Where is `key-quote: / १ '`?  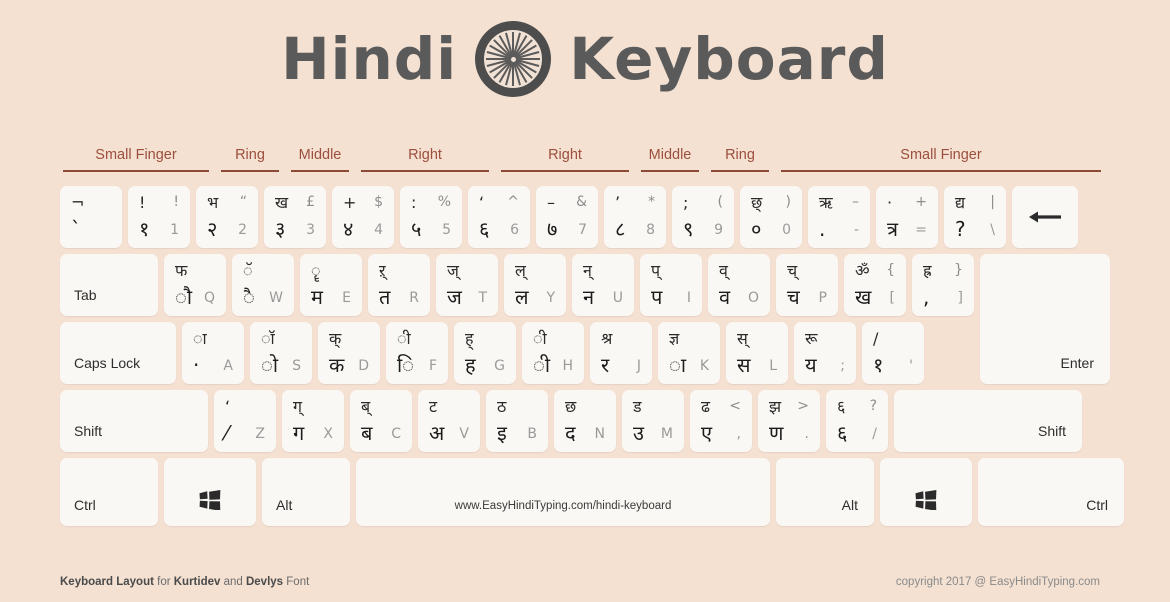 key-quote: / १ ' is located at coordinates (893, 353).